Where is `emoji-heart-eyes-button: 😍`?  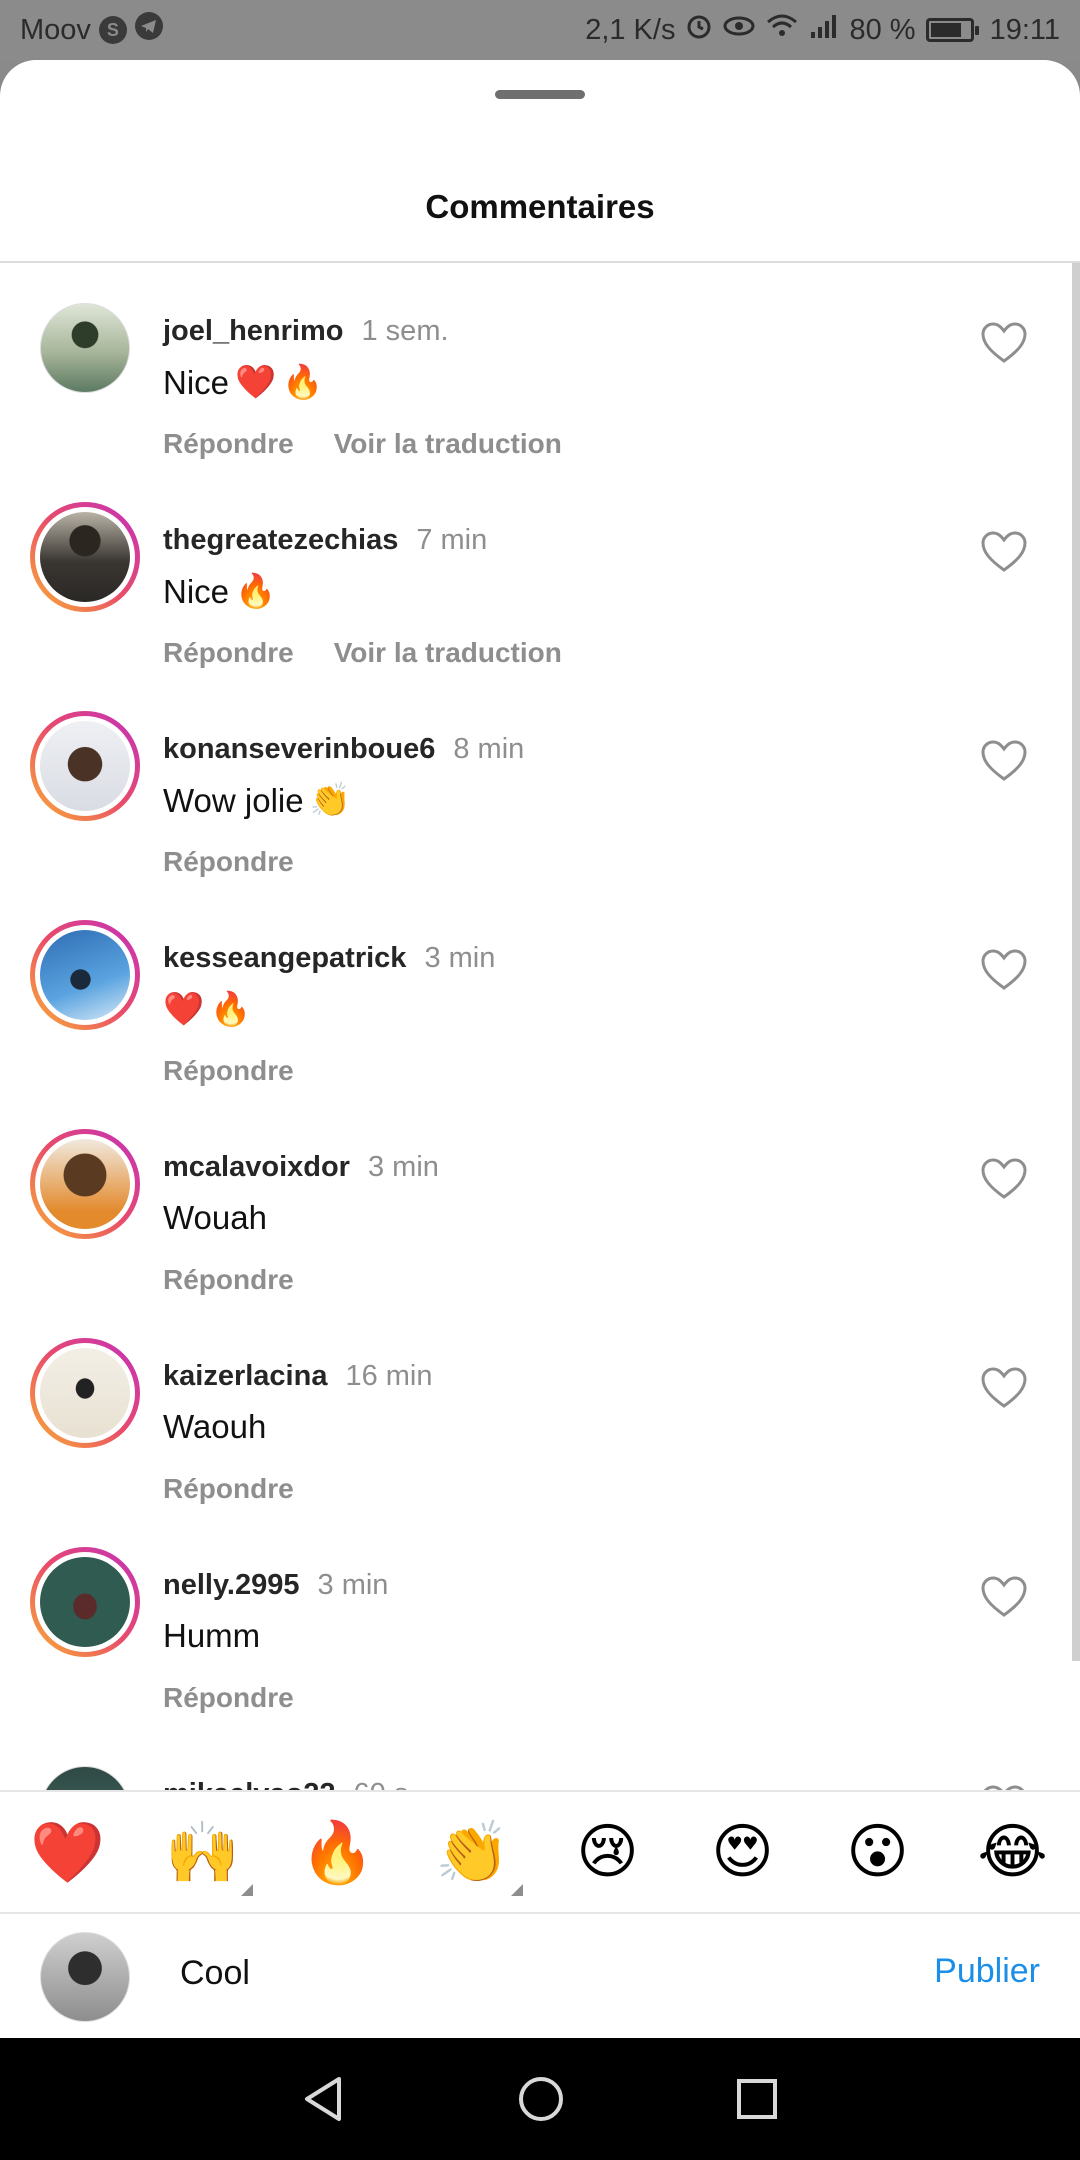 emoji-heart-eyes-button: 😍 is located at coordinates (743, 1852).